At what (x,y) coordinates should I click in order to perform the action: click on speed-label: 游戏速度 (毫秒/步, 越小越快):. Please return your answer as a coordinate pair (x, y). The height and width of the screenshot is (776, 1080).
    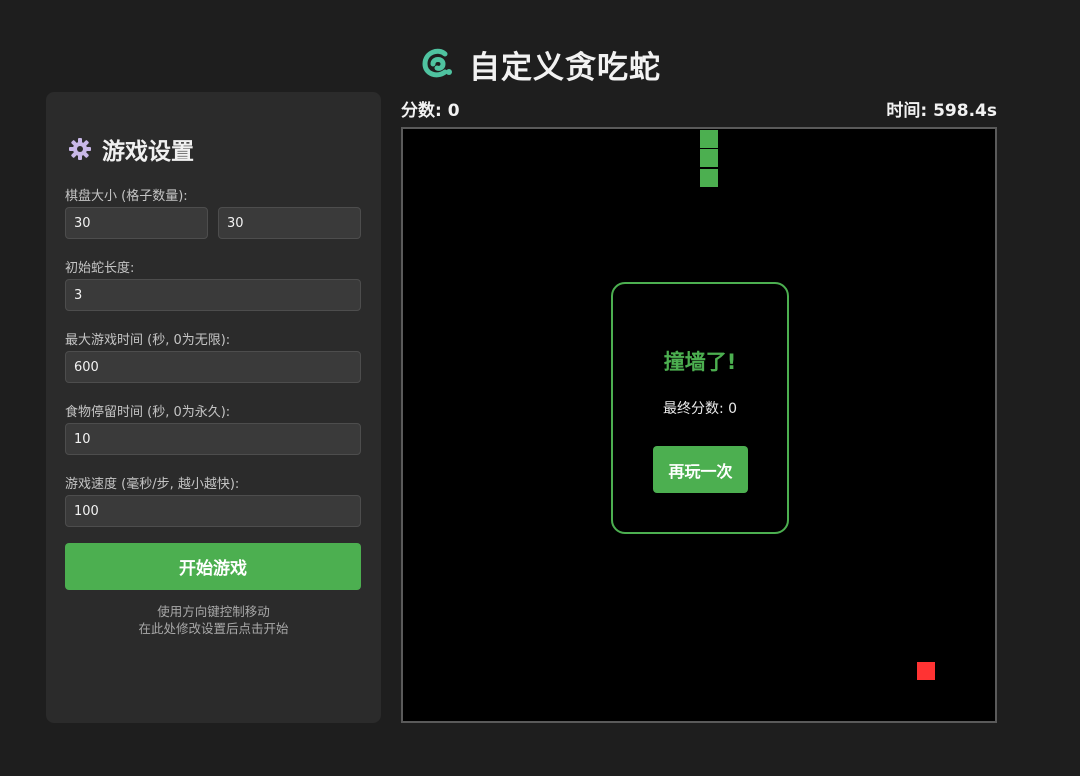
    Looking at the image, I should click on (152, 484).